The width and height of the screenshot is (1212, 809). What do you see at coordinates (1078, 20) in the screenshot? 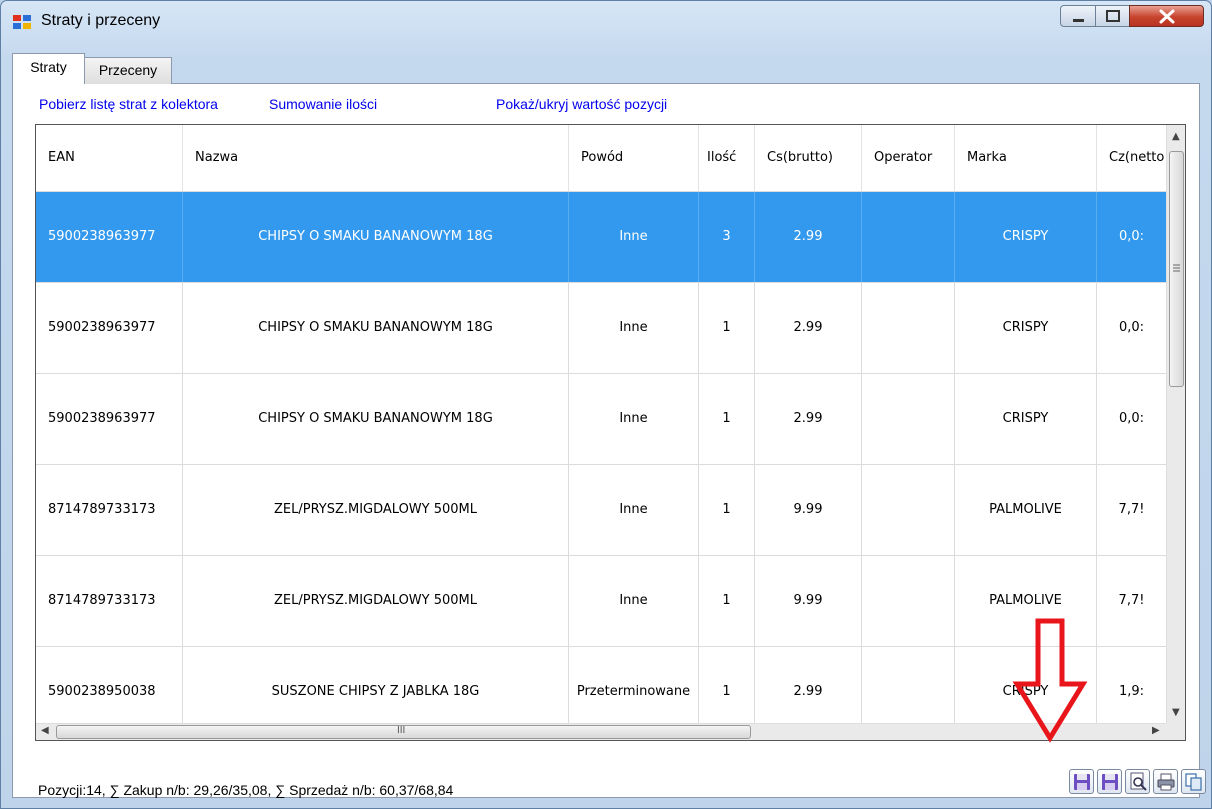
I see `minimize-icon` at bounding box center [1078, 20].